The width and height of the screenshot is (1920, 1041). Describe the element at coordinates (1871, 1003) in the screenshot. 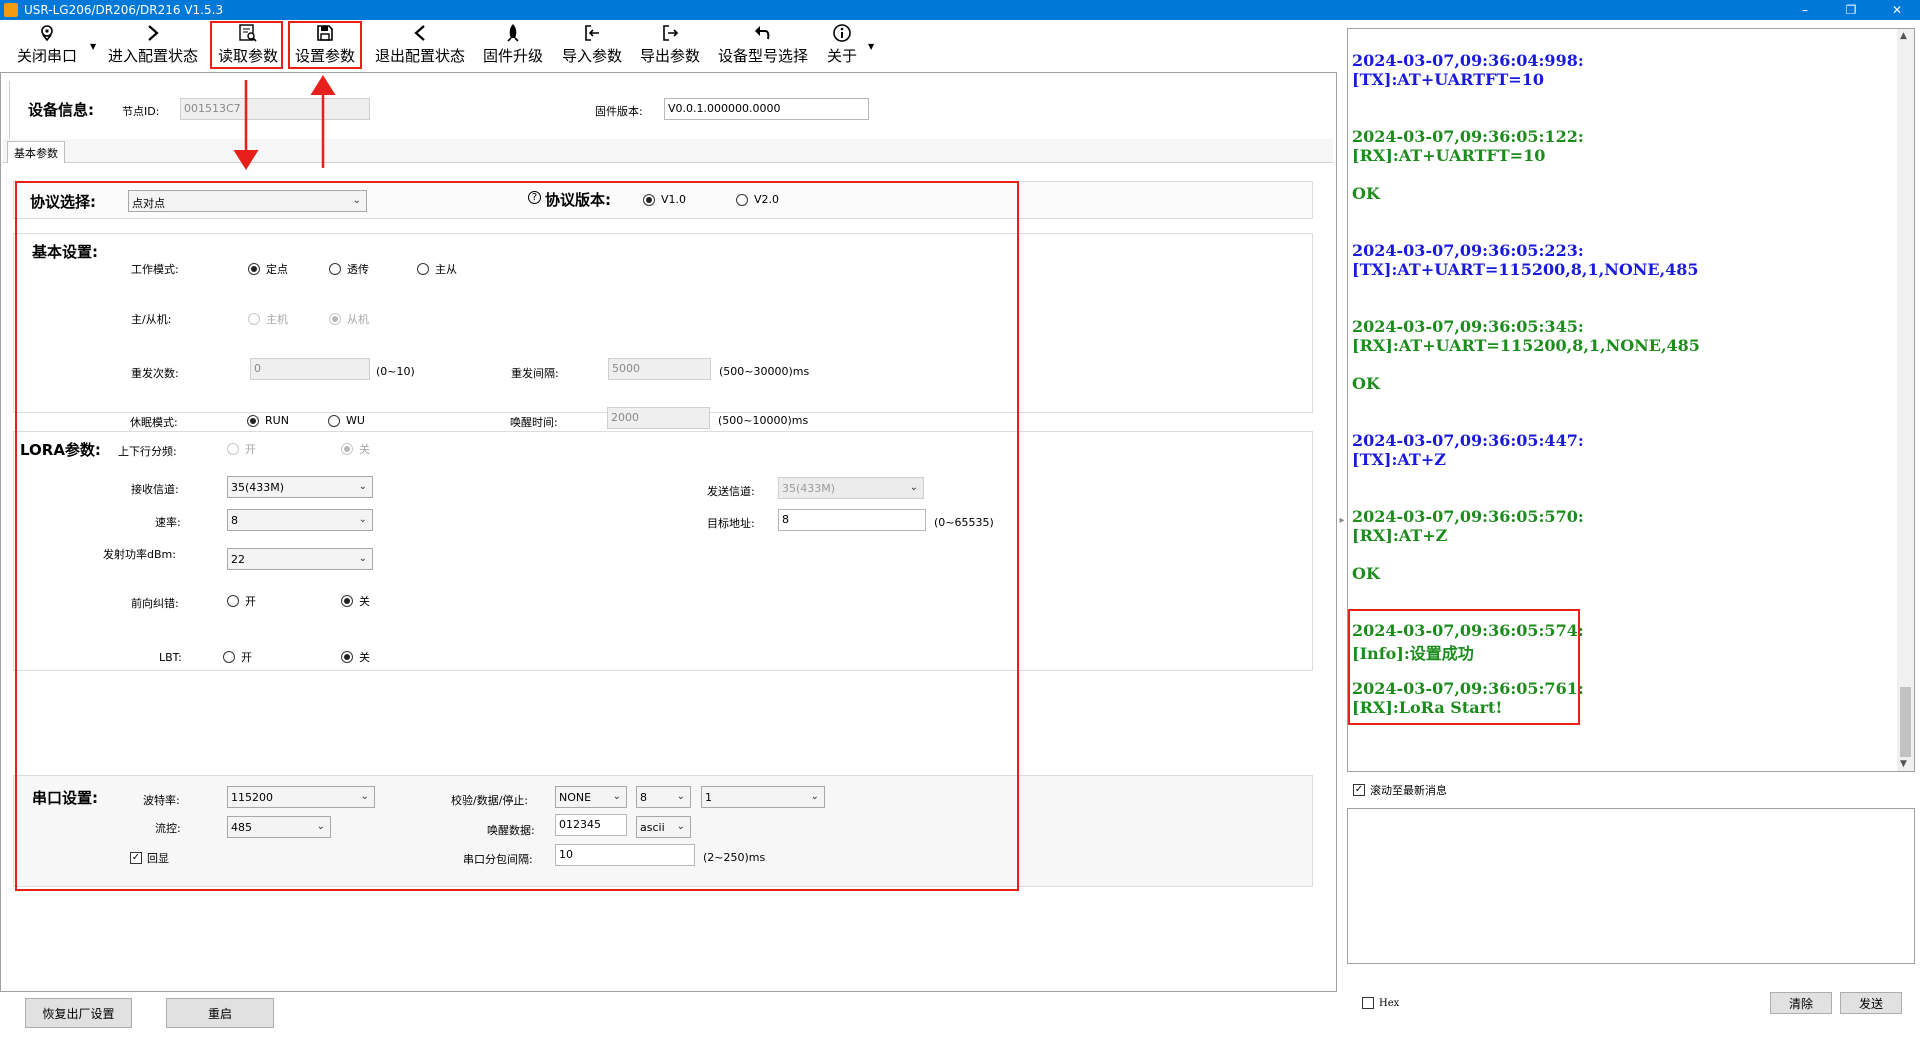

I see `send-button: 发送` at that location.